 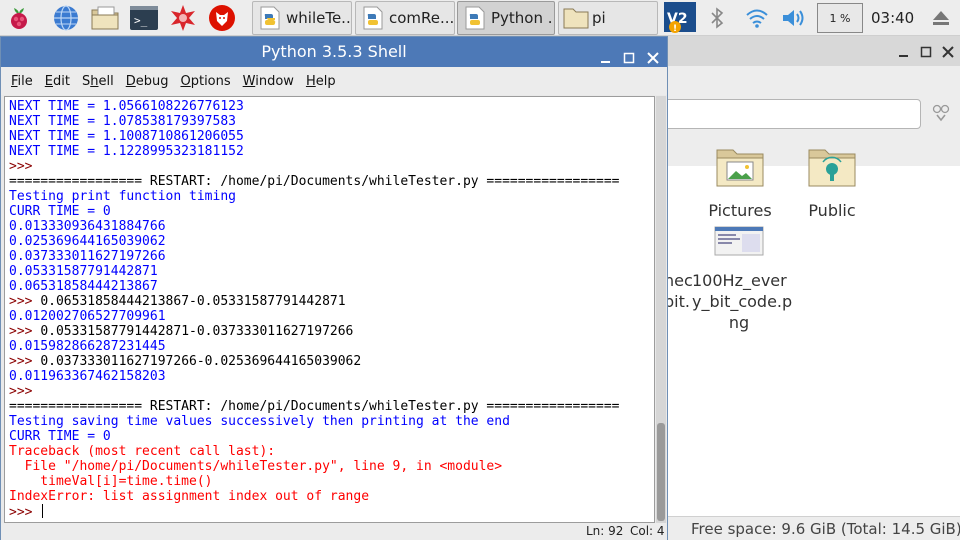 I want to click on file-label: Public, so click(x=832, y=210).